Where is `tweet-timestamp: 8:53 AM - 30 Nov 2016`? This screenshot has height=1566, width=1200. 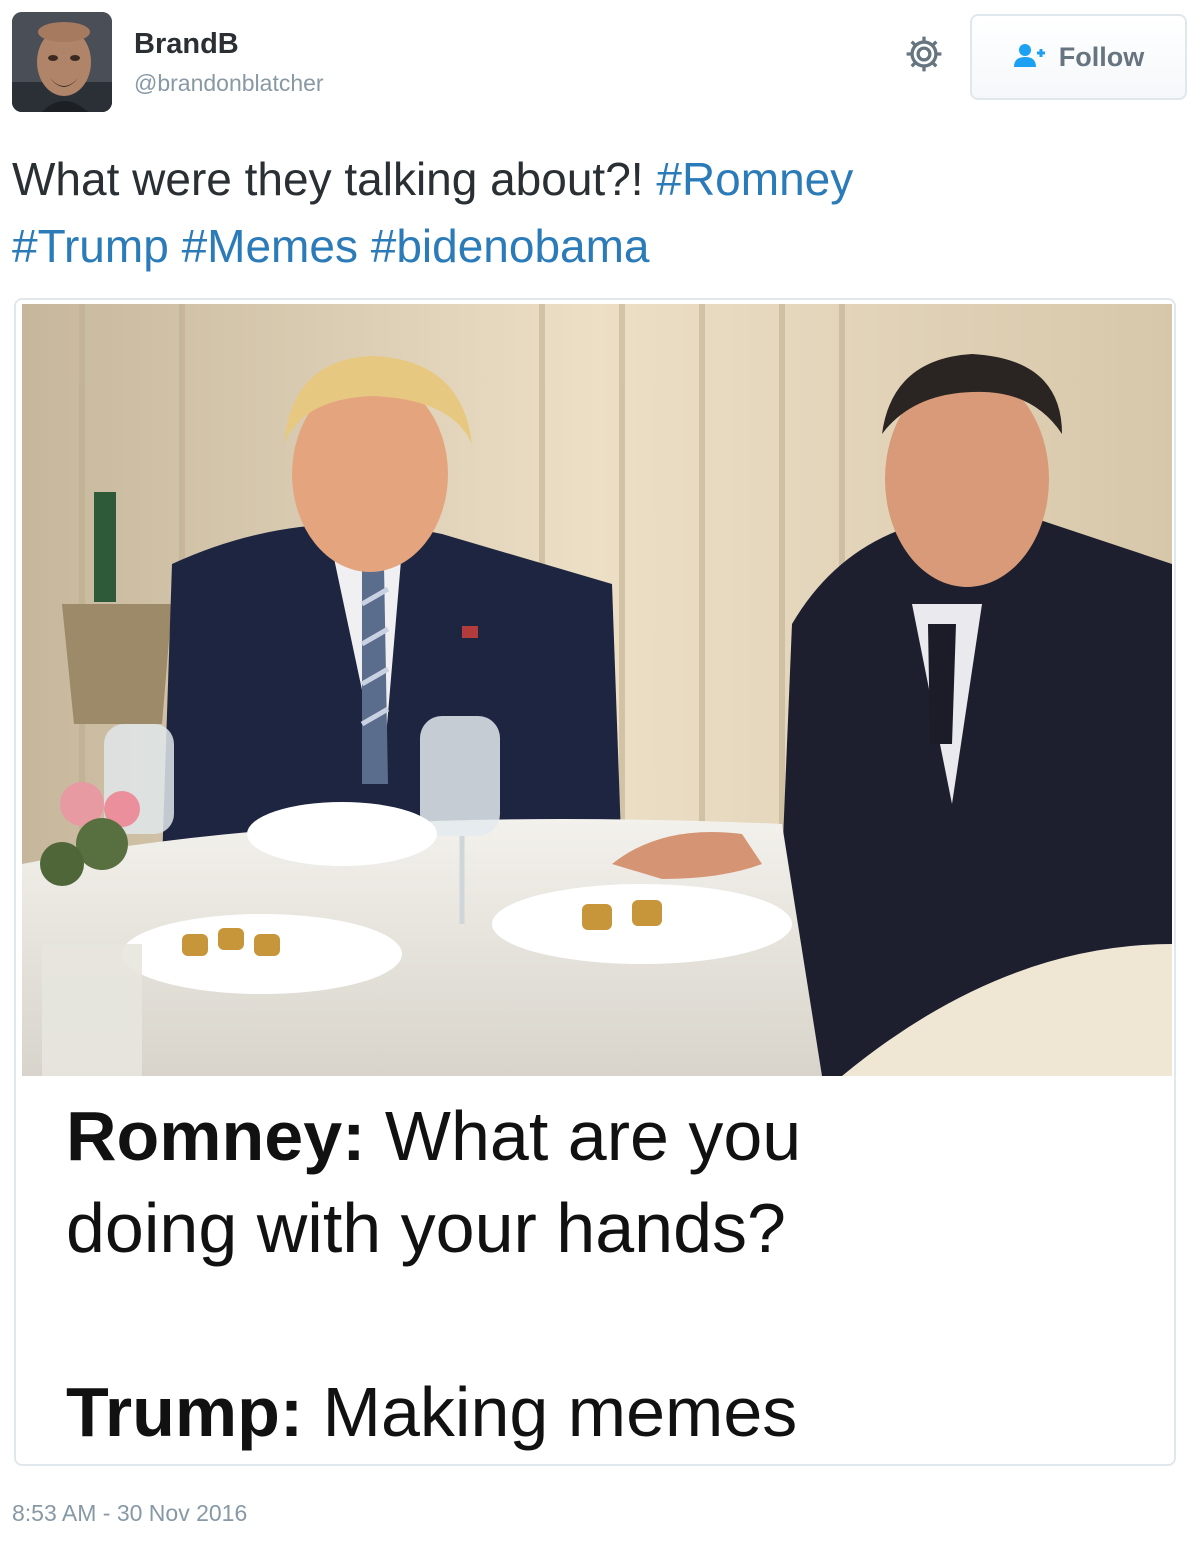 tweet-timestamp: 8:53 AM - 30 Nov 2016 is located at coordinates (129, 1513).